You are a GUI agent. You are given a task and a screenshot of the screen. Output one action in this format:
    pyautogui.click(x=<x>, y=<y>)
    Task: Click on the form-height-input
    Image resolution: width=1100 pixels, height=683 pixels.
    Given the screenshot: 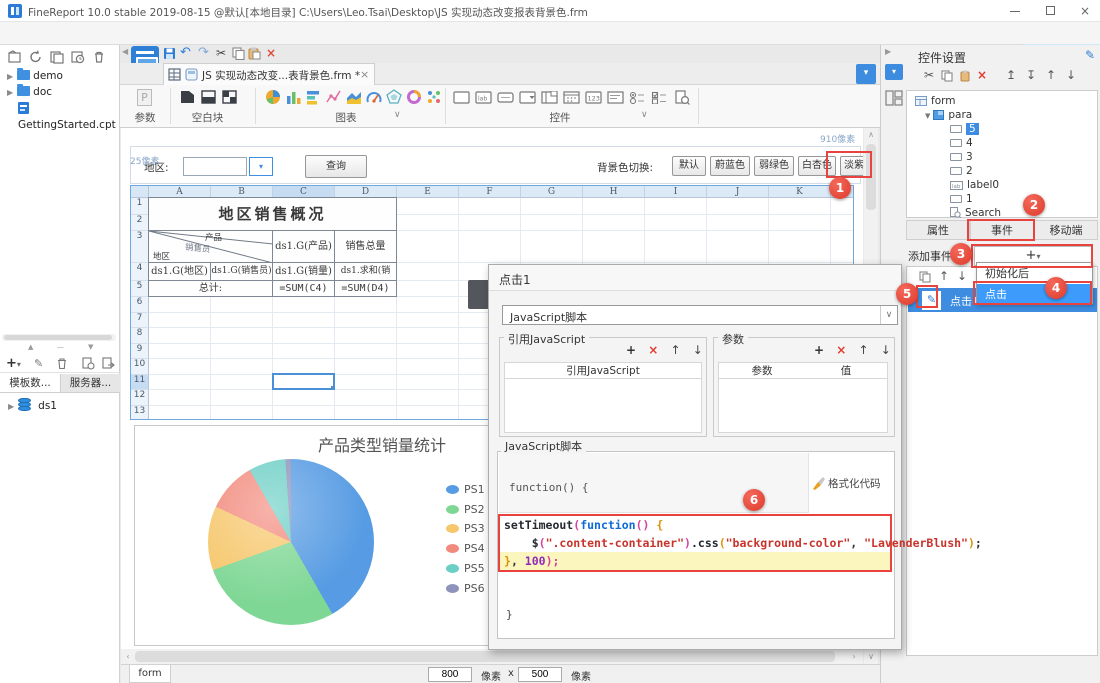 What is the action you would take?
    pyautogui.click(x=540, y=674)
    